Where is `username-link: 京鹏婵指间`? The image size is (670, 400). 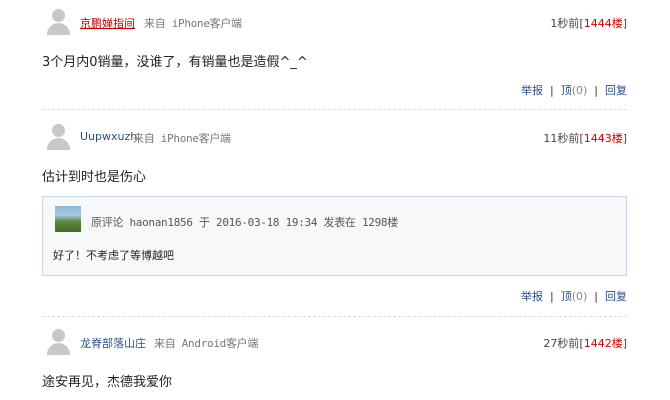
username-link: 京鹏婵指间 is located at coordinates (107, 23).